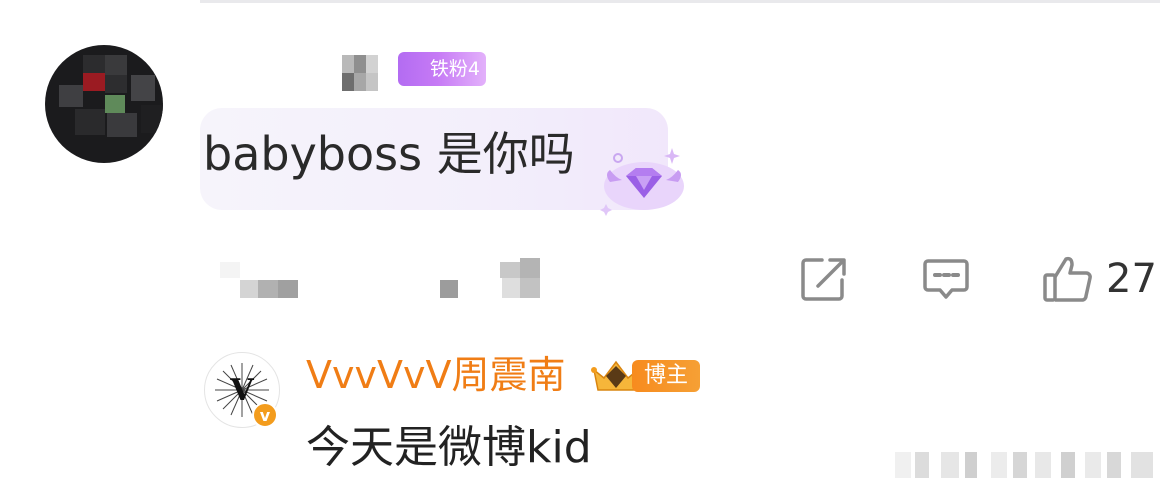  I want to click on watermark-pixelated, so click(1027, 465).